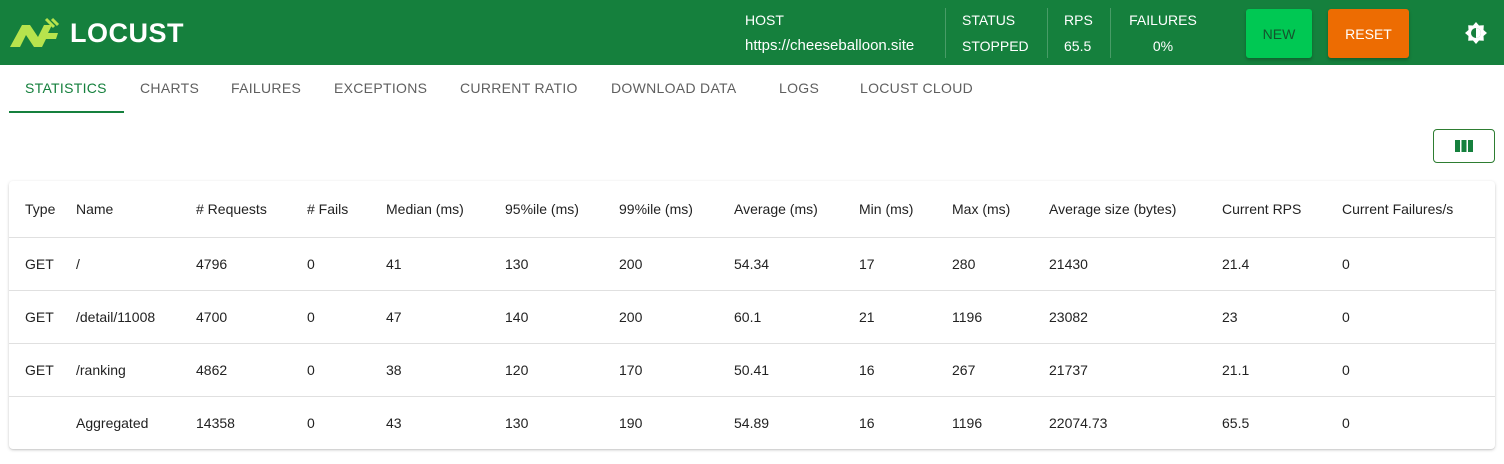  Describe the element at coordinates (916, 88) in the screenshot. I see `tab-locust-cloud: LOCUST CLOUD` at that location.